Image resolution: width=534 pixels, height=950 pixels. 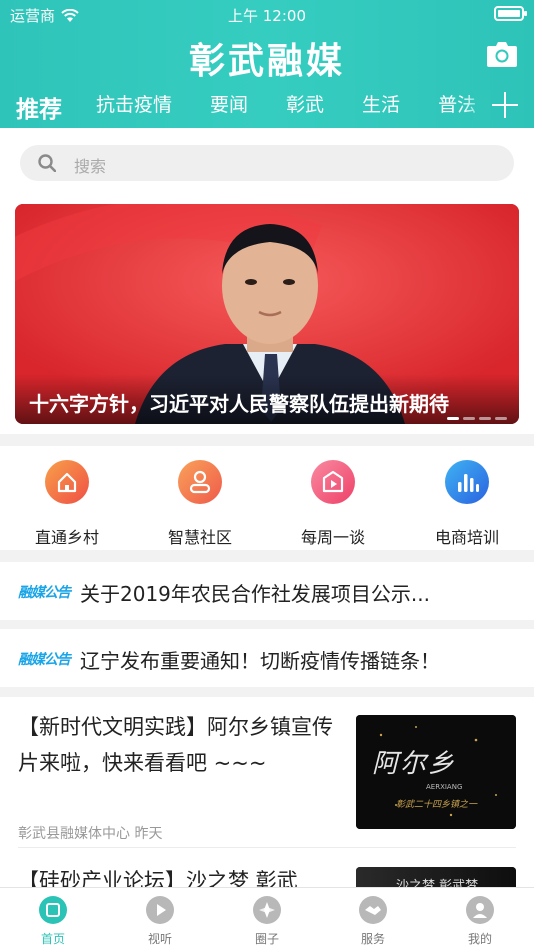 I want to click on tabbar-label: 视听, so click(x=159, y=939).